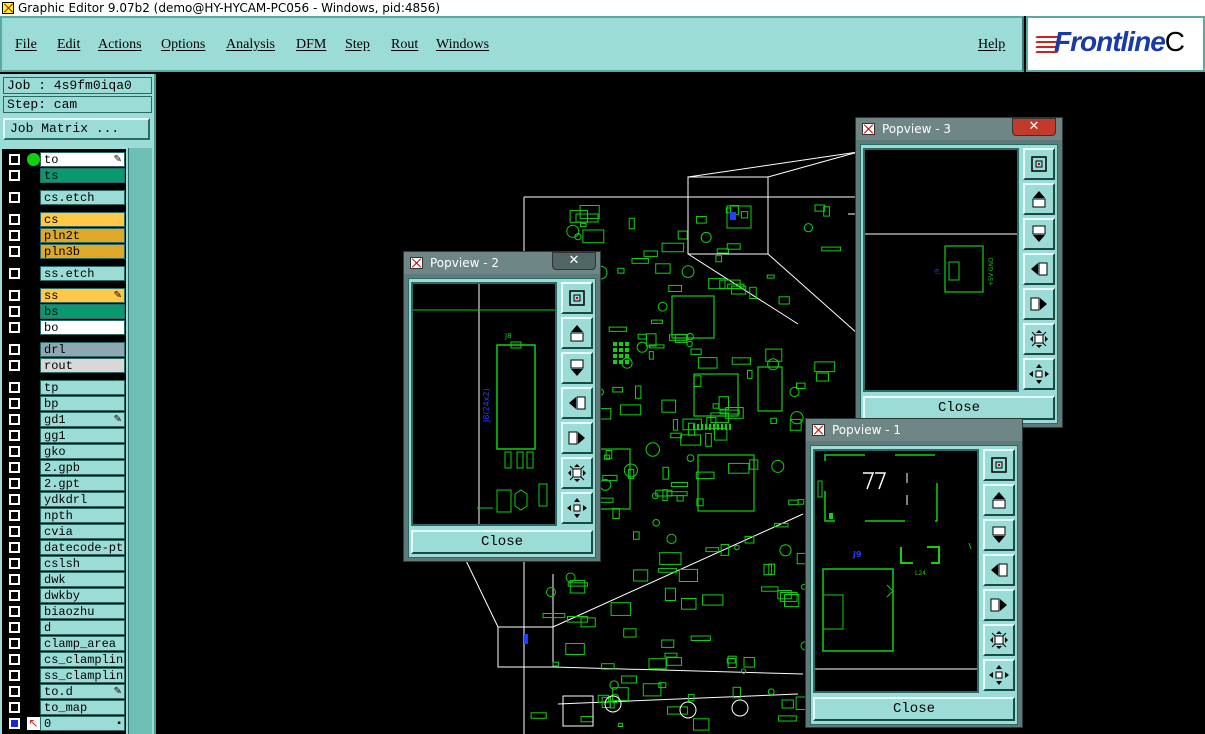  I want to click on layer-row: pln2t, so click(65, 235).